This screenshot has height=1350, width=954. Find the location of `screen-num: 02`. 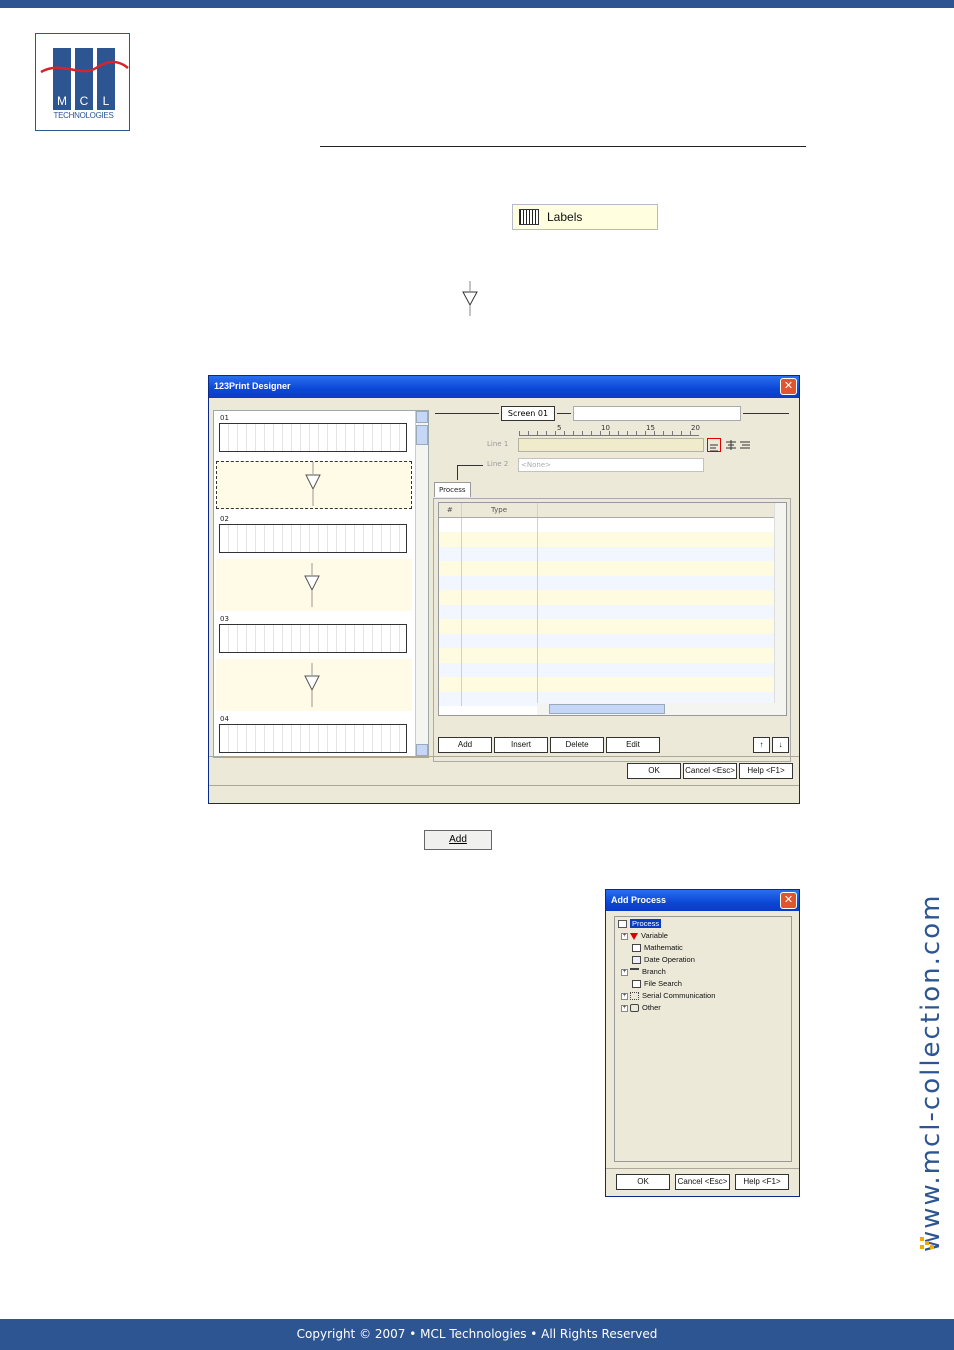

screen-num: 02 is located at coordinates (224, 519).